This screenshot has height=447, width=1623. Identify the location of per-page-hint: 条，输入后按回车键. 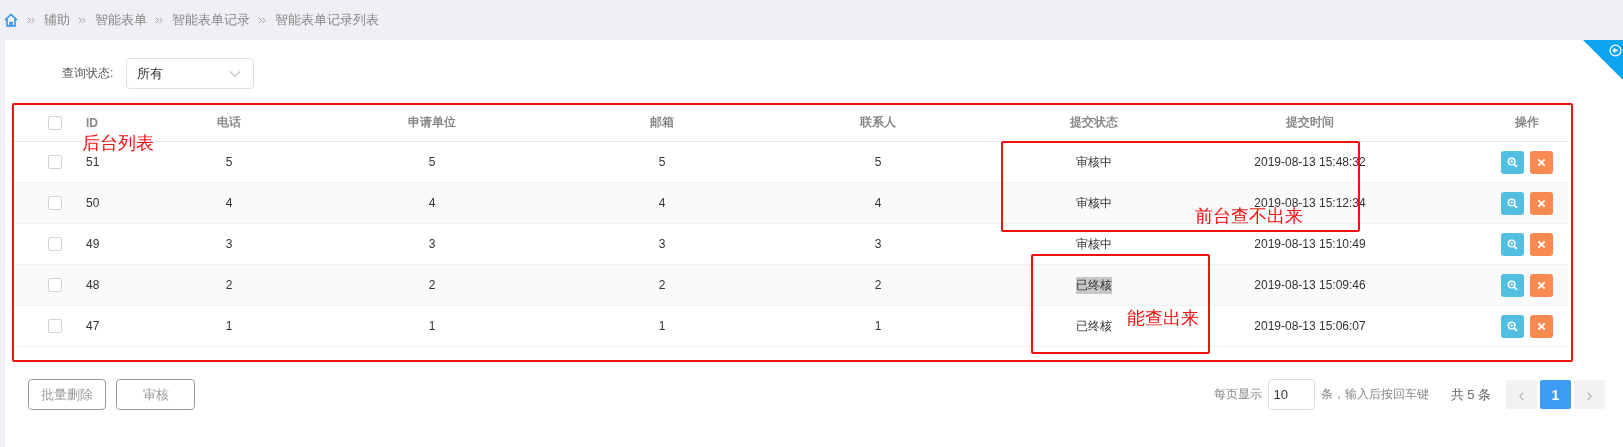
(1374, 394).